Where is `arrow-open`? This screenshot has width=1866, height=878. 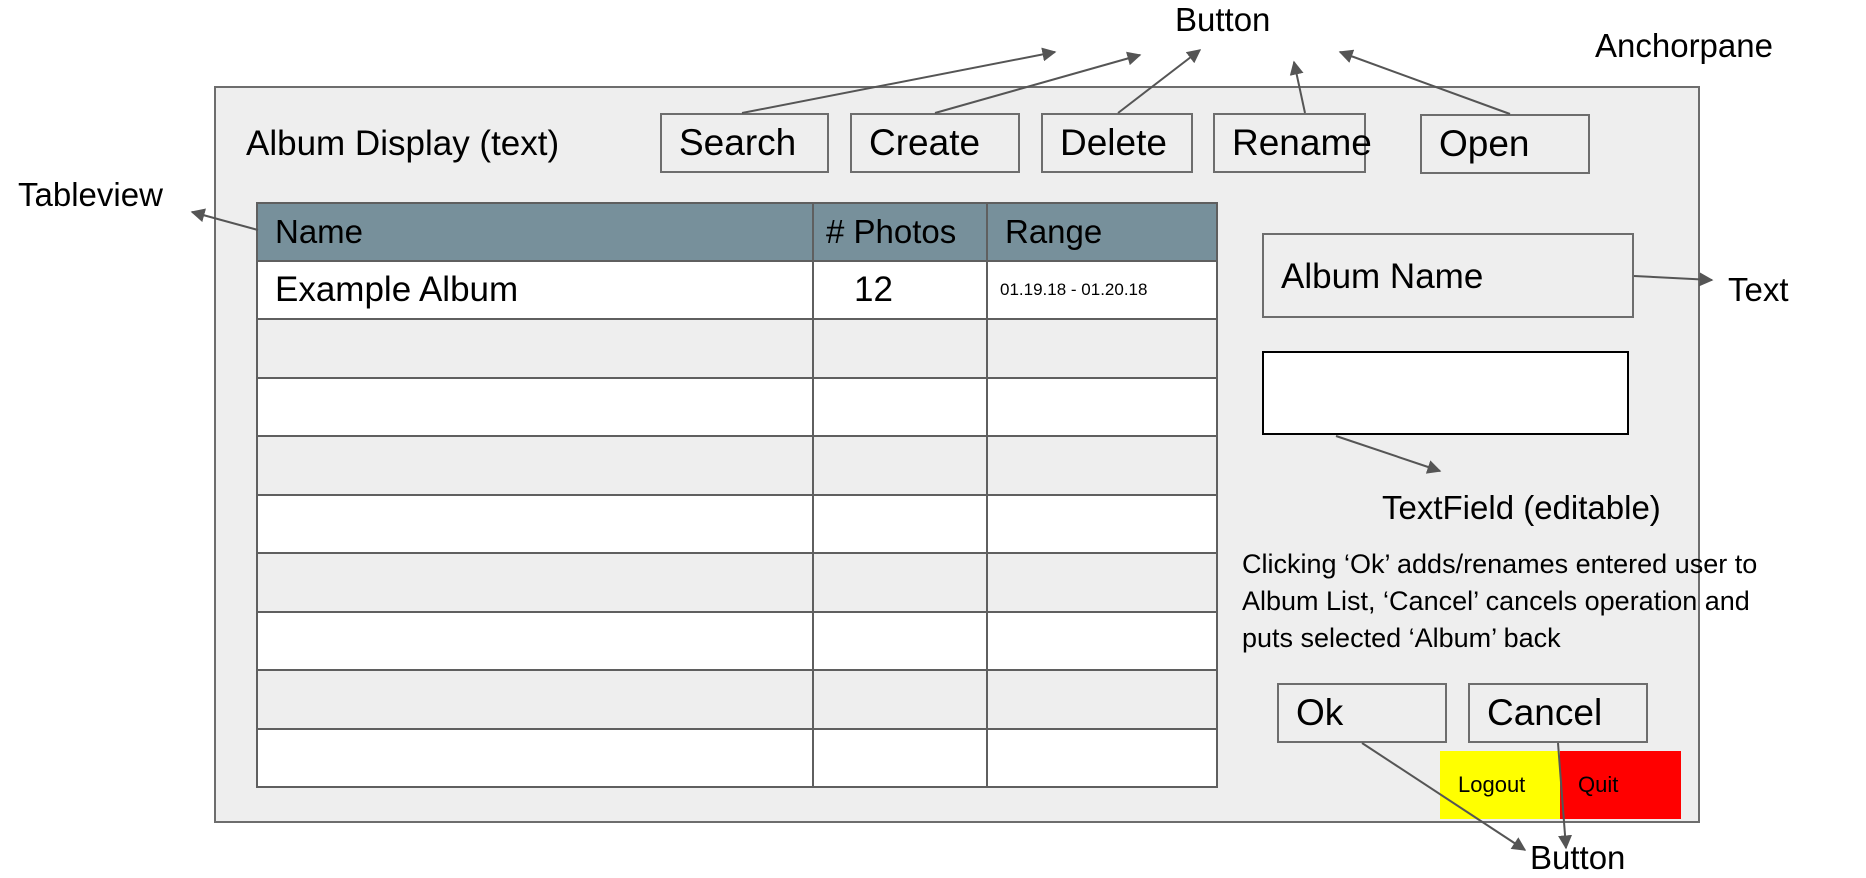 arrow-open is located at coordinates (1424, 82).